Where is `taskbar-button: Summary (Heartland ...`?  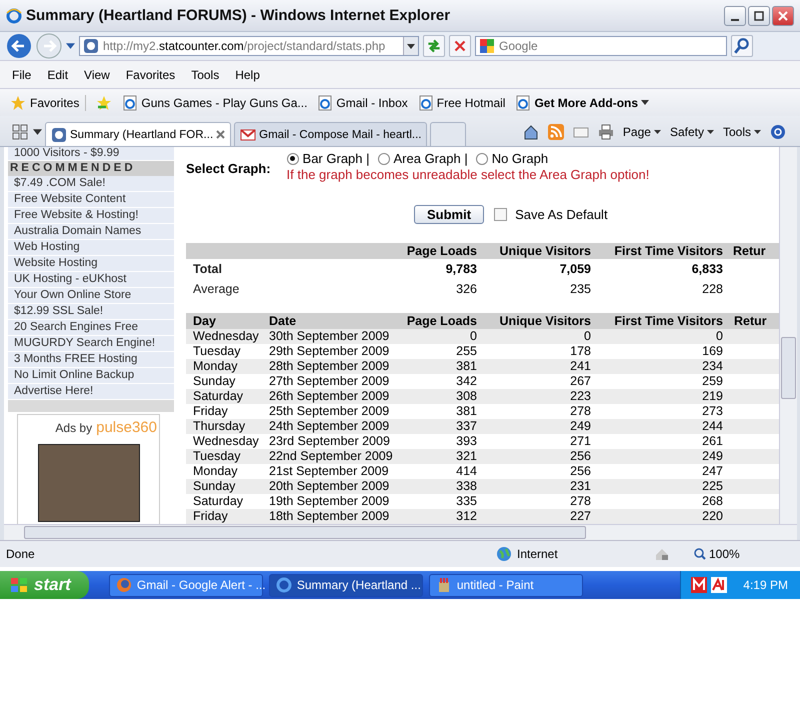
taskbar-button: Summary (Heartland ... is located at coordinates (345, 585).